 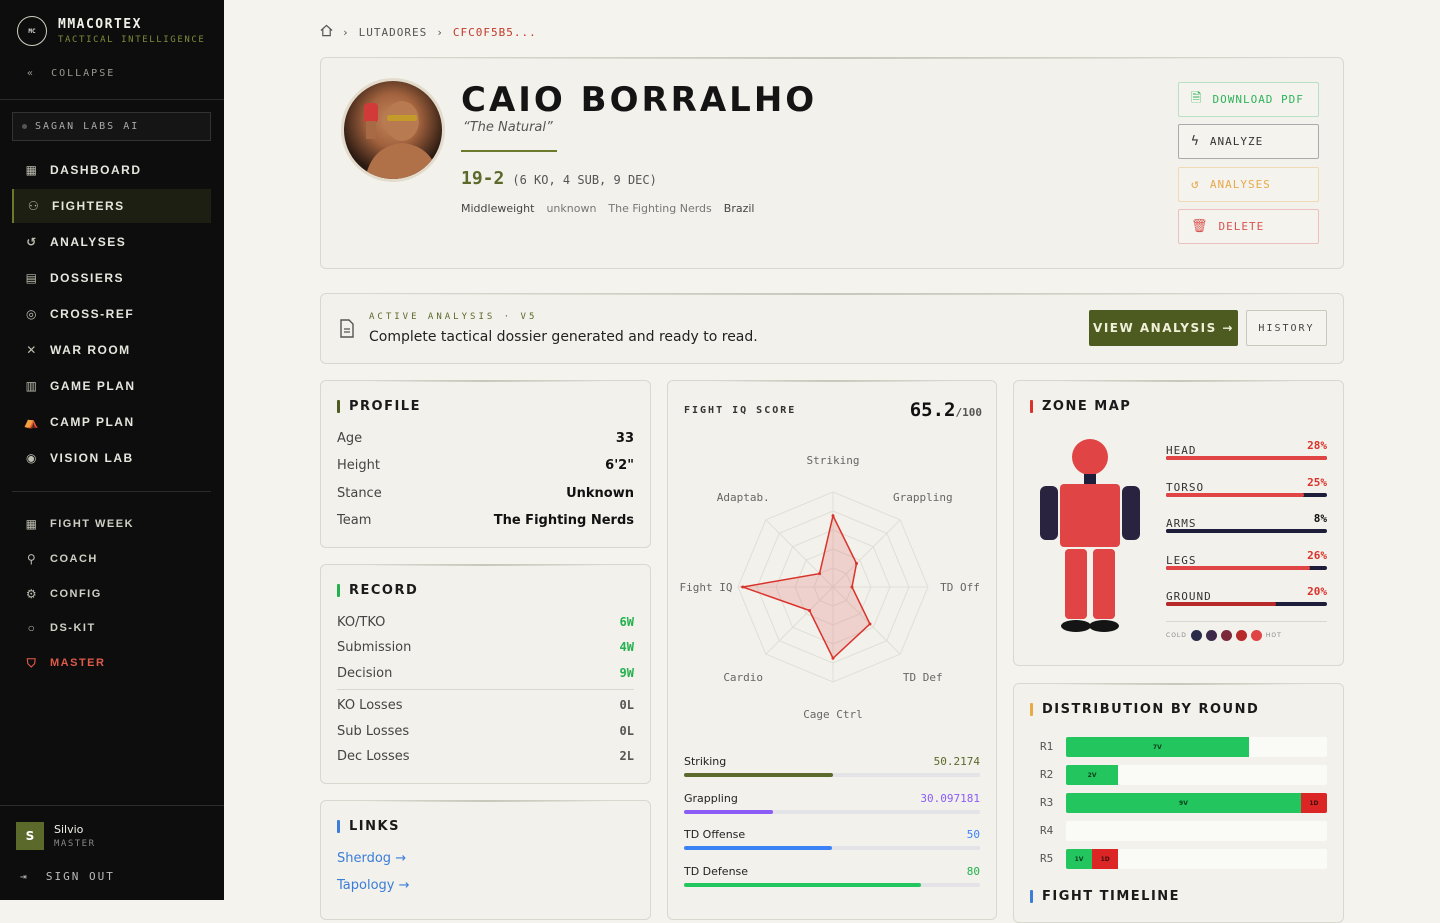 I want to click on view-analysis-button: VIEW ANALYSIS →, so click(x=1163, y=328).